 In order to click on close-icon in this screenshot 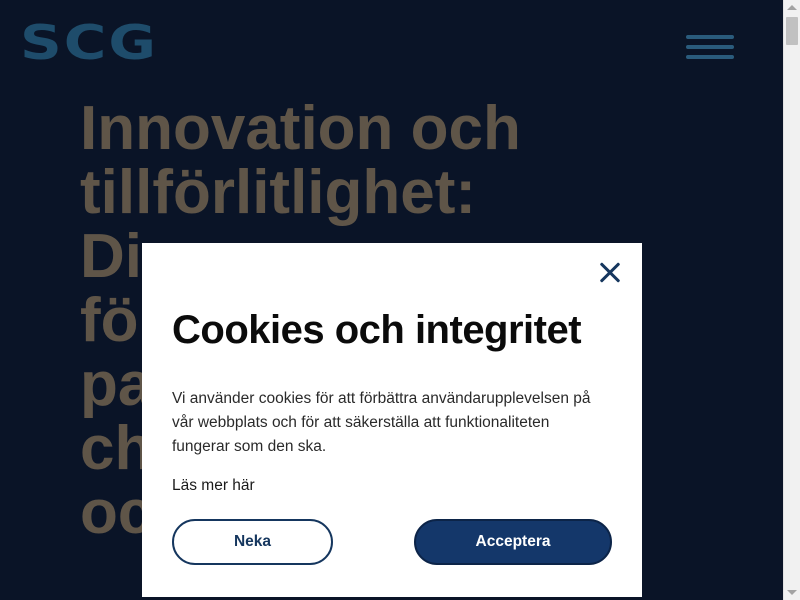, I will do `click(610, 273)`.